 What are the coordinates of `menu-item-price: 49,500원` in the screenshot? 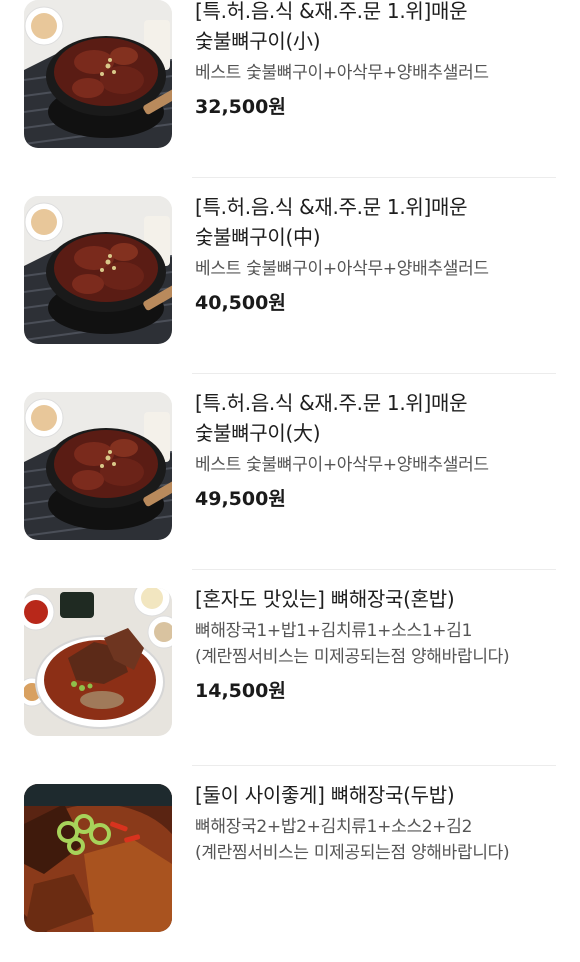 It's located at (240, 499).